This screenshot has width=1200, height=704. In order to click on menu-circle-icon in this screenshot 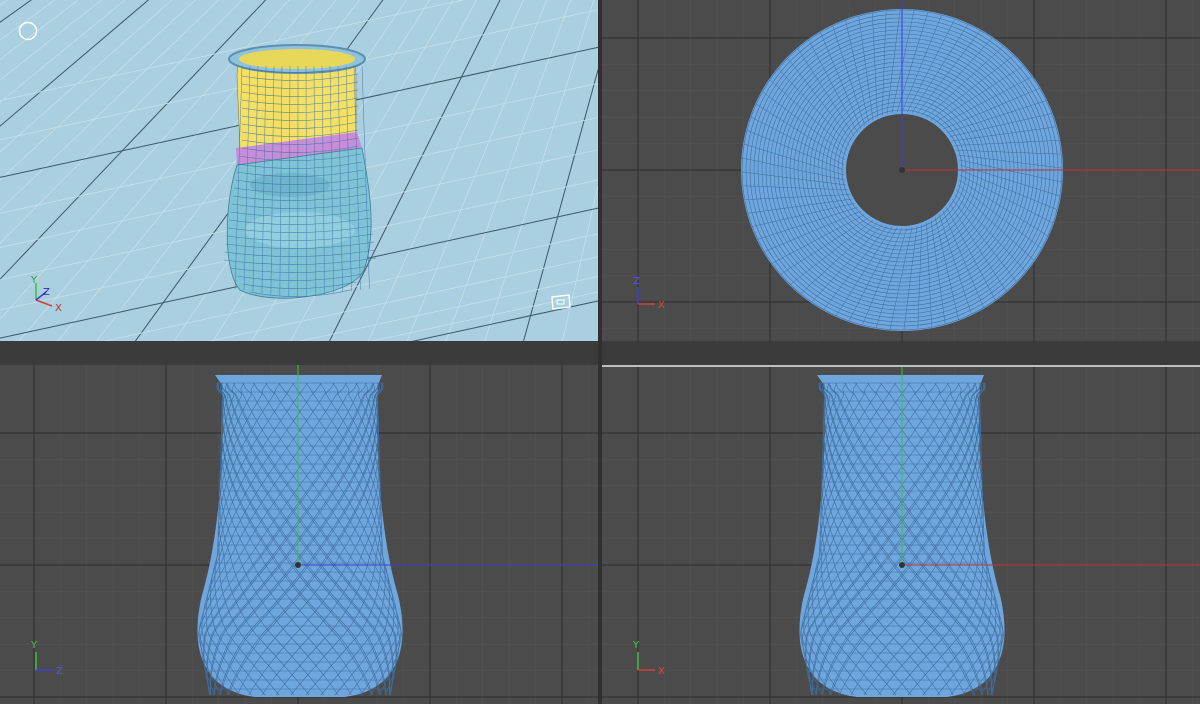, I will do `click(28, 31)`.